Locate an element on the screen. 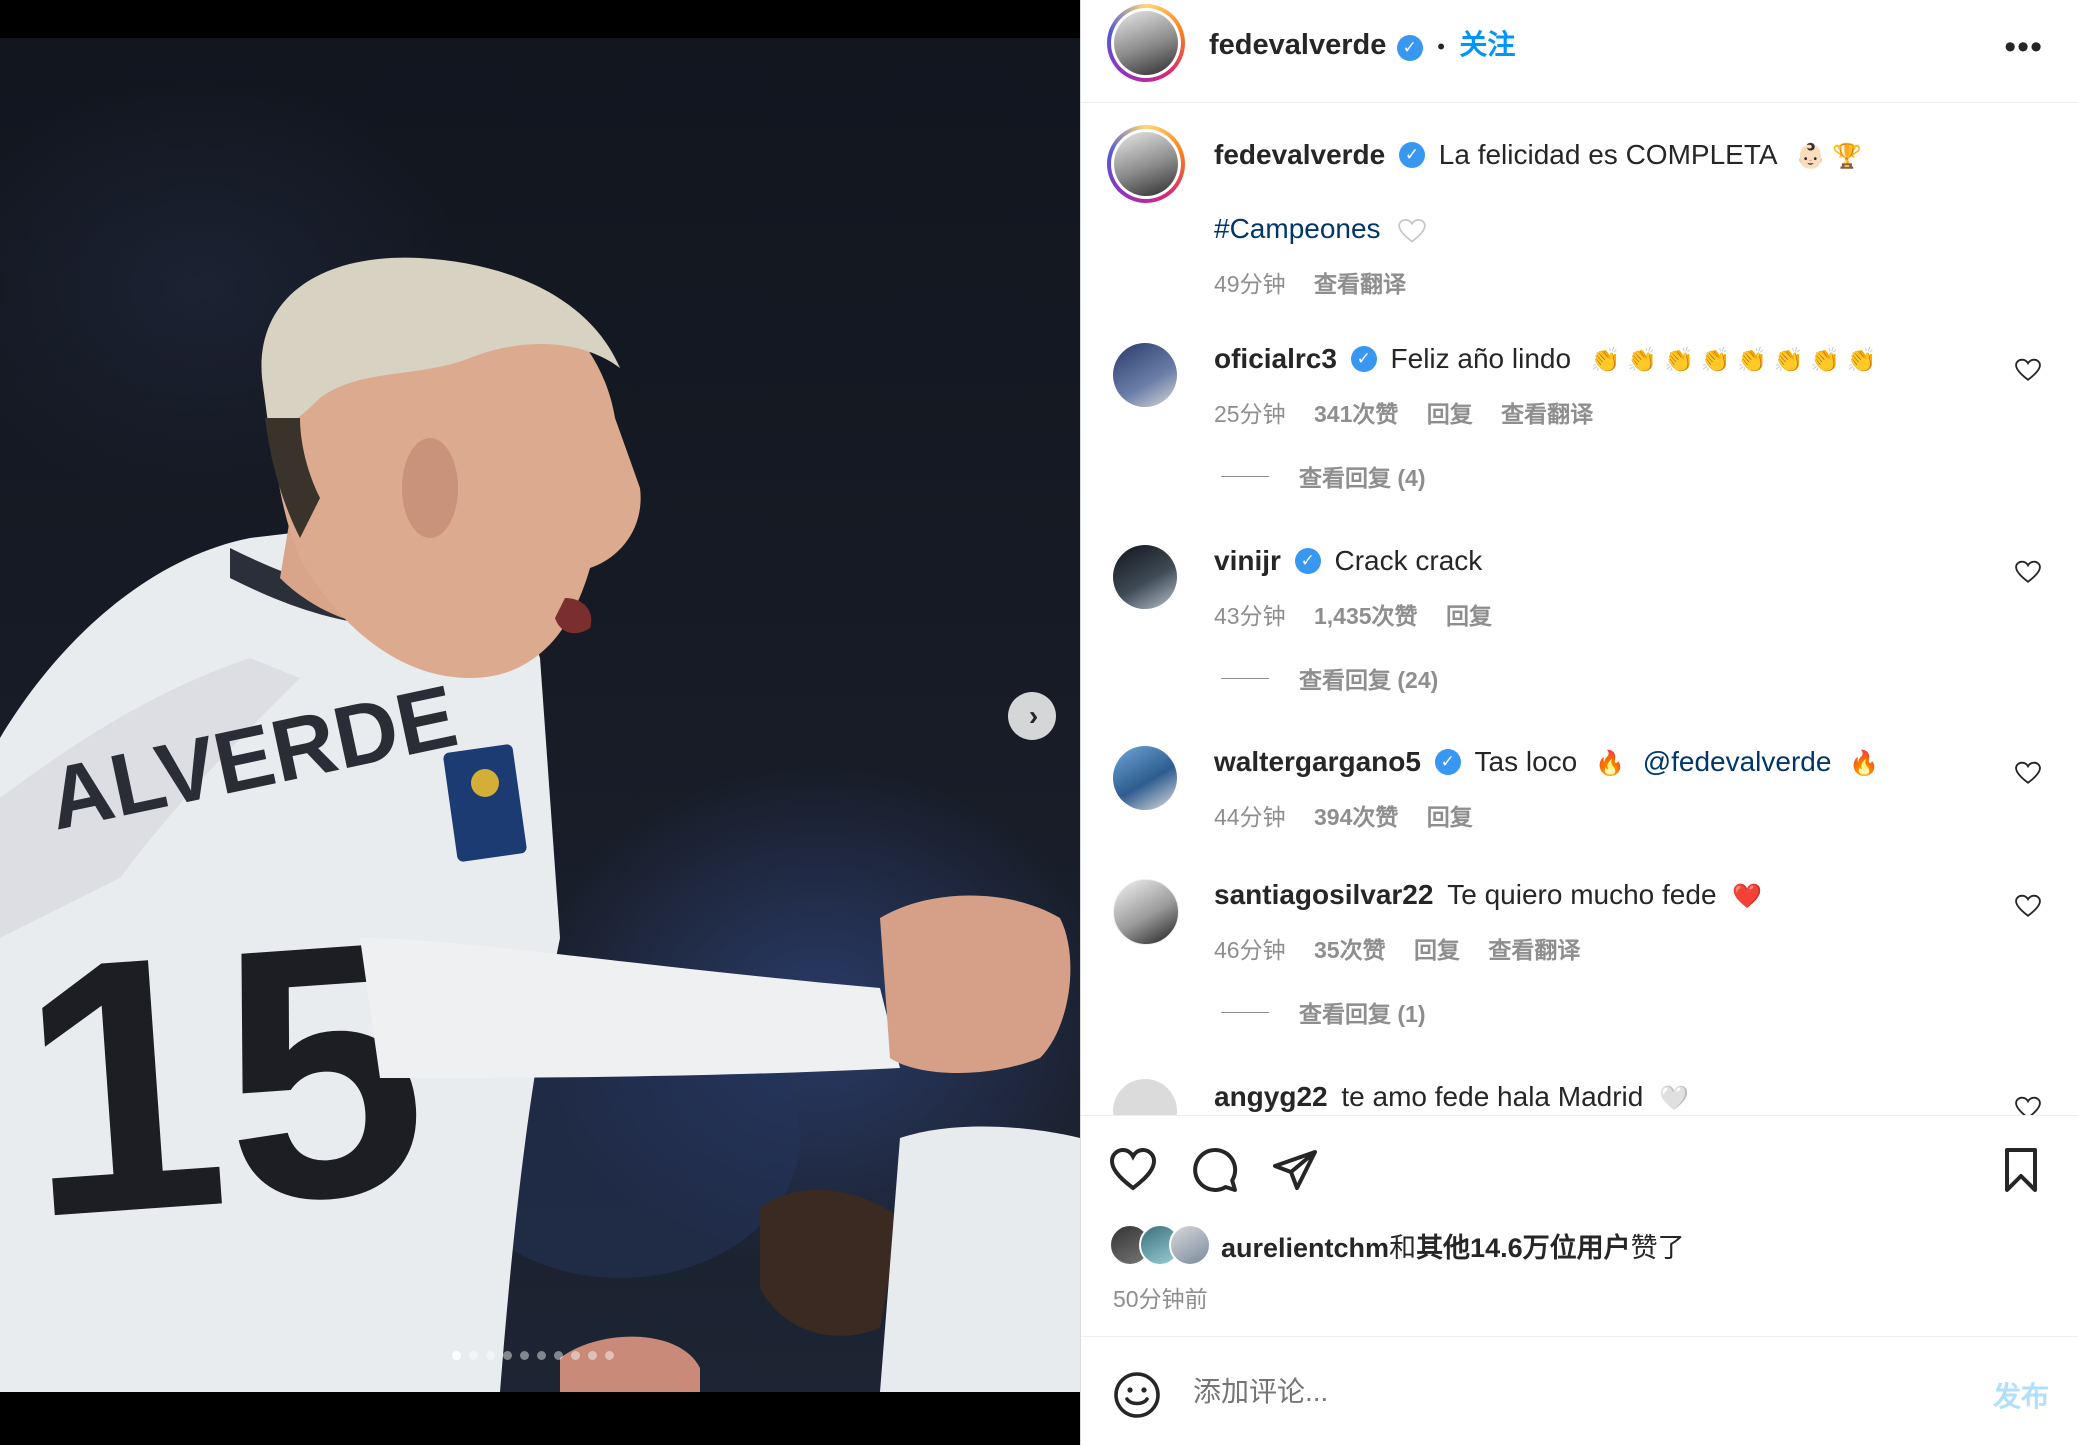 The image size is (2078, 1446). comment-text: Te quiero mucho fede is located at coordinates (1582, 894).